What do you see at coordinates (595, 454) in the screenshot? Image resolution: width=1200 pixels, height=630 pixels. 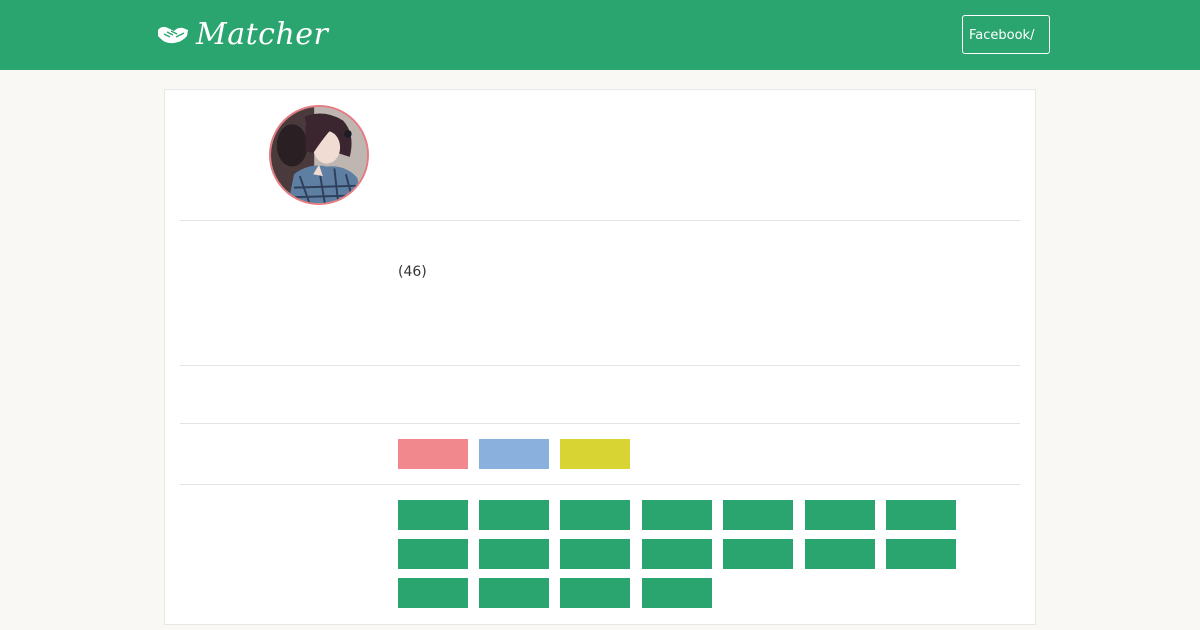 I see `tag-yellow` at bounding box center [595, 454].